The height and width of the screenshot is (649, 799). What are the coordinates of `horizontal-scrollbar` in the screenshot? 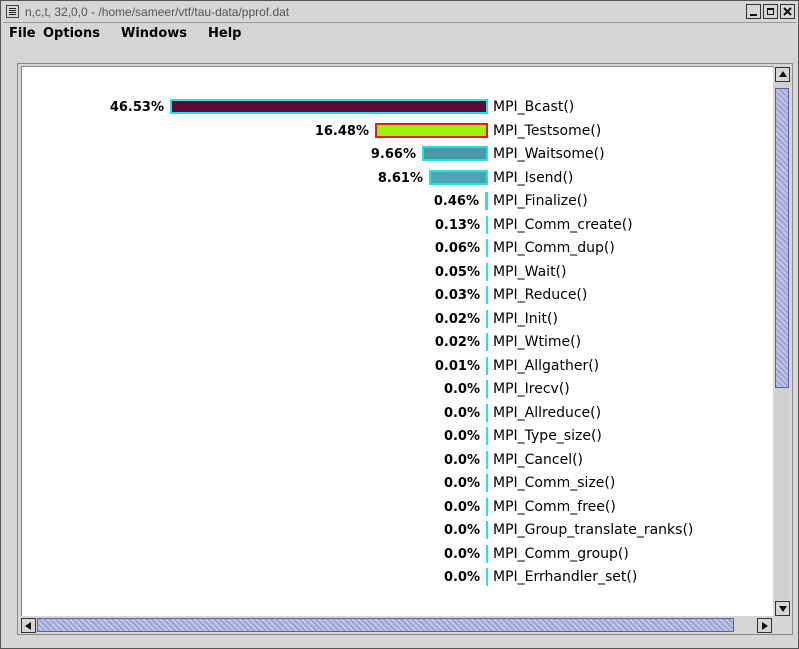 It's located at (397, 625).